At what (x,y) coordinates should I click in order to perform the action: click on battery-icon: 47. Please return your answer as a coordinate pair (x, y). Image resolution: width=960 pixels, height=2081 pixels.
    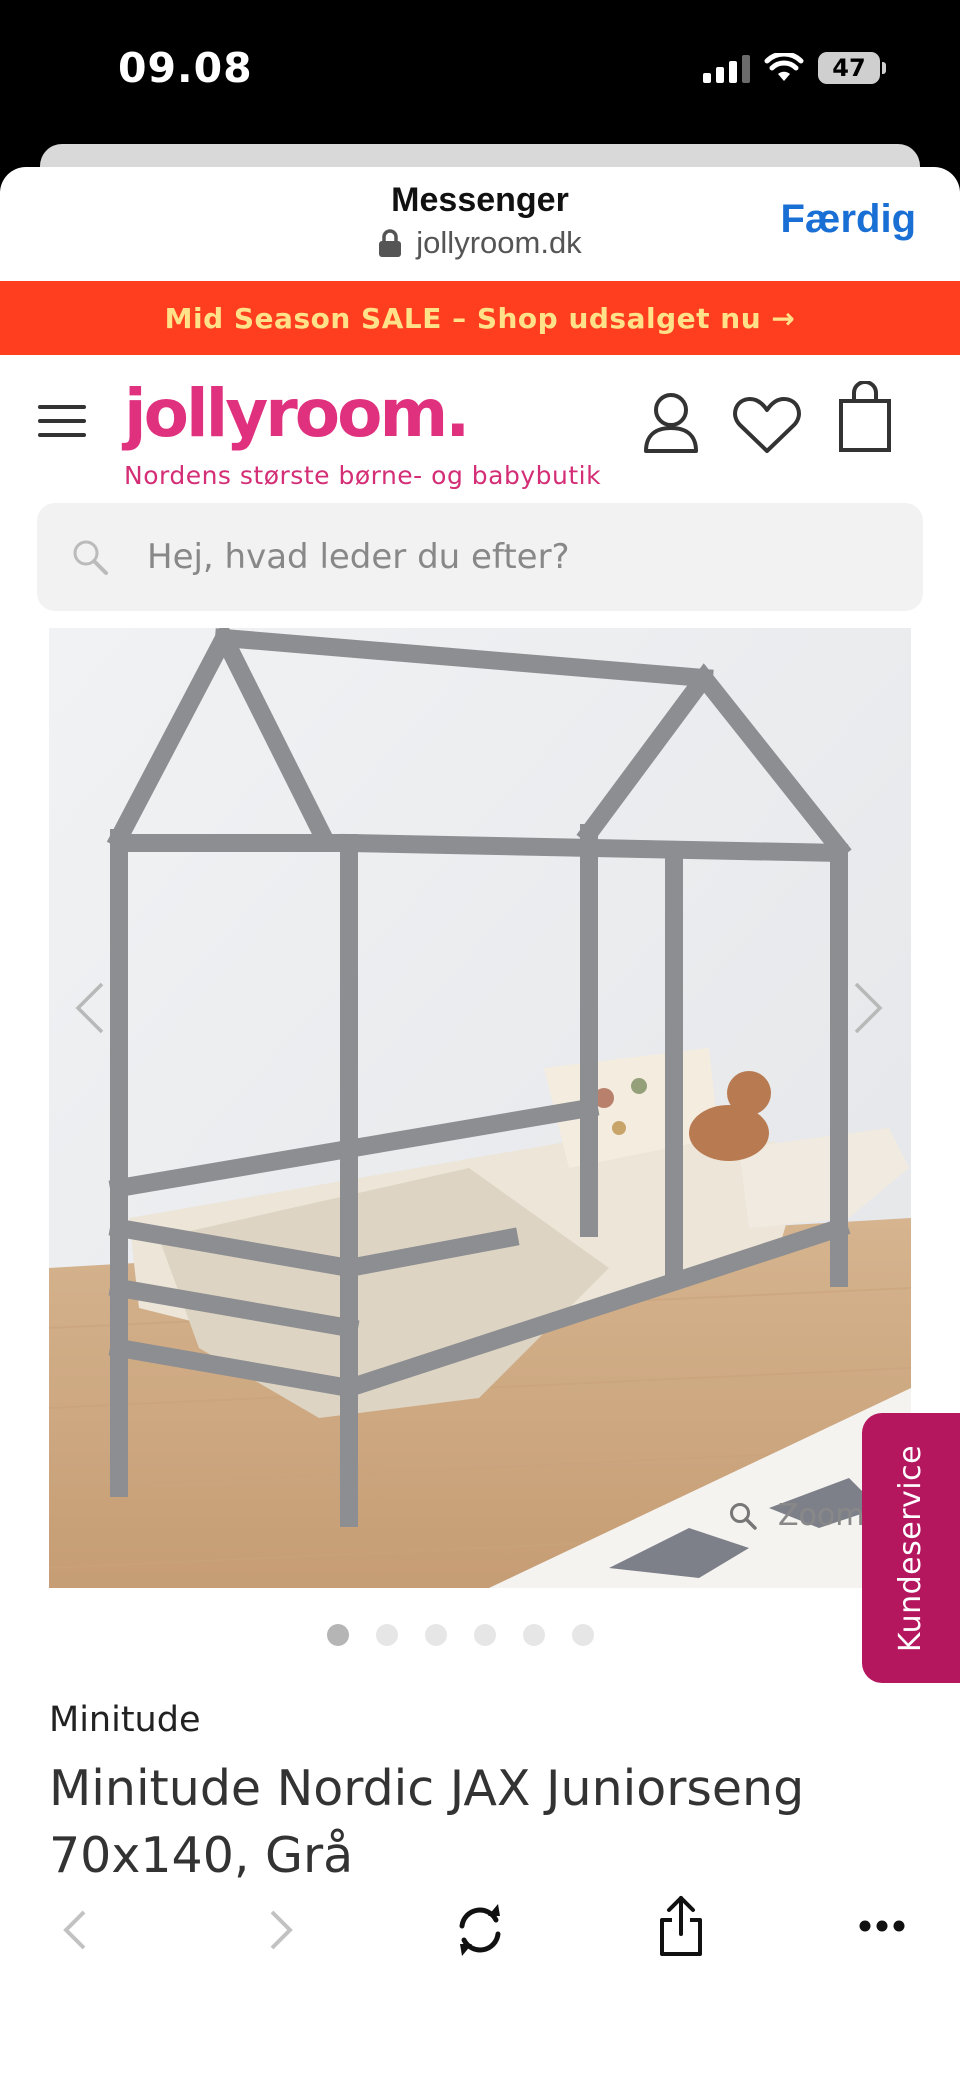
    Looking at the image, I should click on (852, 68).